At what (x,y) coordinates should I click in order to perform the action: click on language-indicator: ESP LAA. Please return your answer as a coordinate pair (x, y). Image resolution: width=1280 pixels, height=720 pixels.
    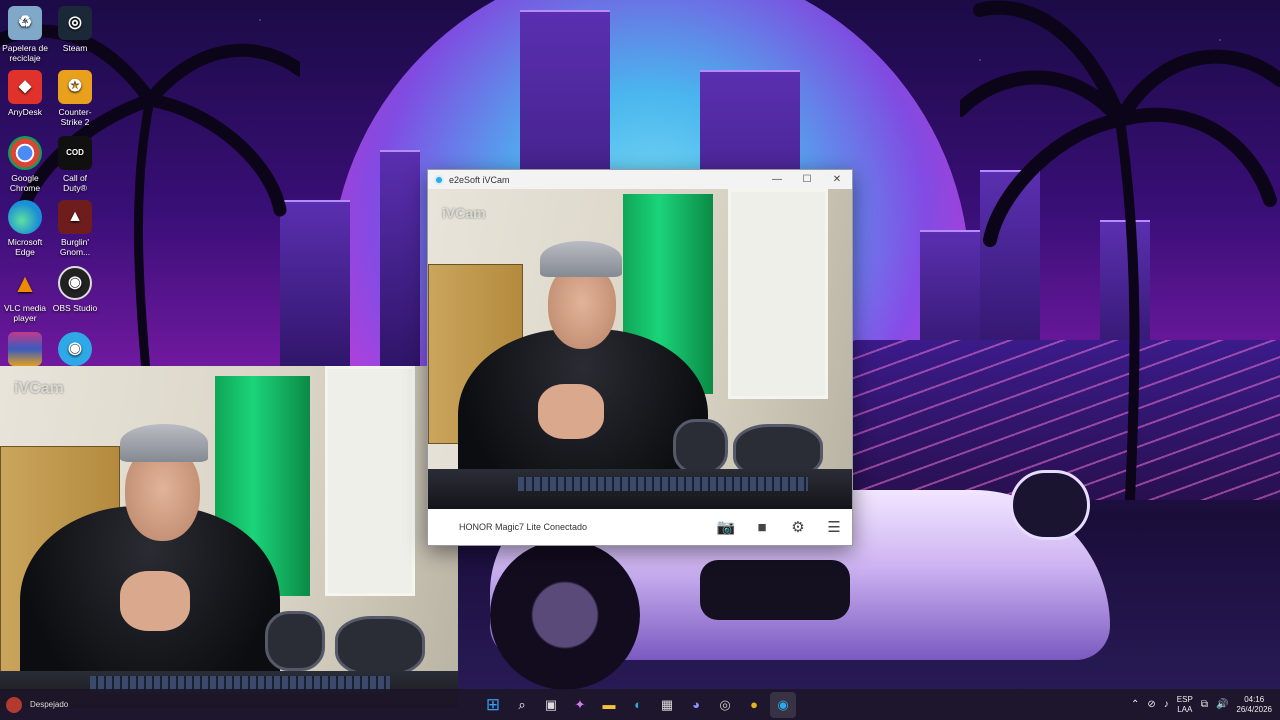
    Looking at the image, I should click on (1185, 705).